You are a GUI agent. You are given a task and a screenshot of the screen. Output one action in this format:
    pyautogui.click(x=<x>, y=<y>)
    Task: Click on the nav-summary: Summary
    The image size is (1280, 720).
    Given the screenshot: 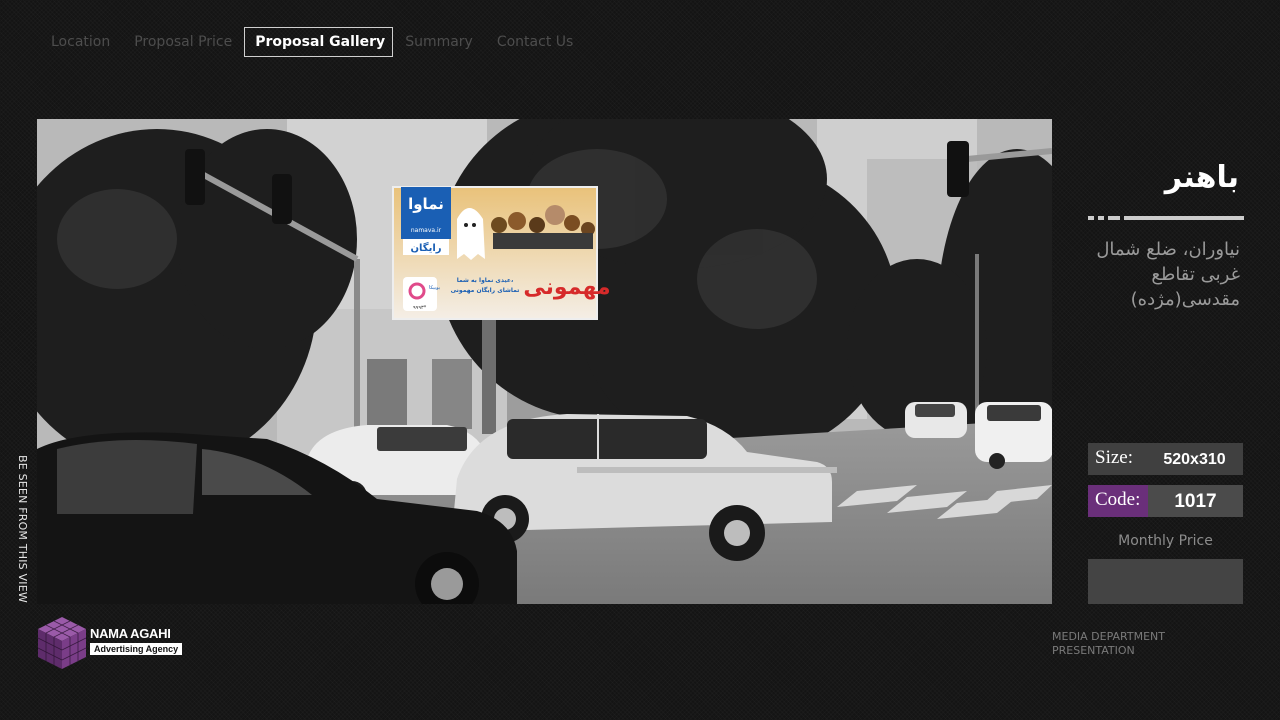 What is the action you would take?
    pyautogui.click(x=439, y=42)
    